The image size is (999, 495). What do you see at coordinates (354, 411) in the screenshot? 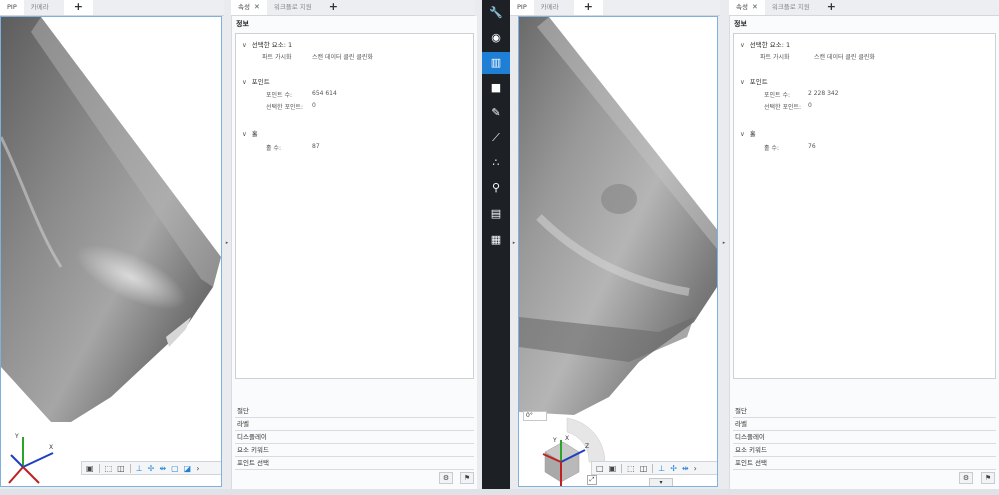
I see `left-section-cut: 절단` at bounding box center [354, 411].